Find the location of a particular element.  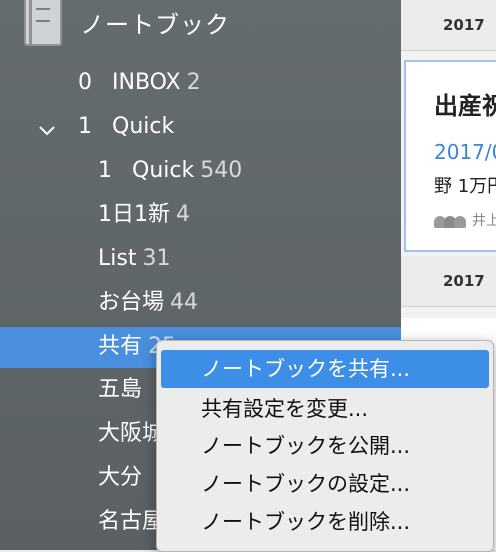

shared-user-name: 井上 is located at coordinates (484, 221).